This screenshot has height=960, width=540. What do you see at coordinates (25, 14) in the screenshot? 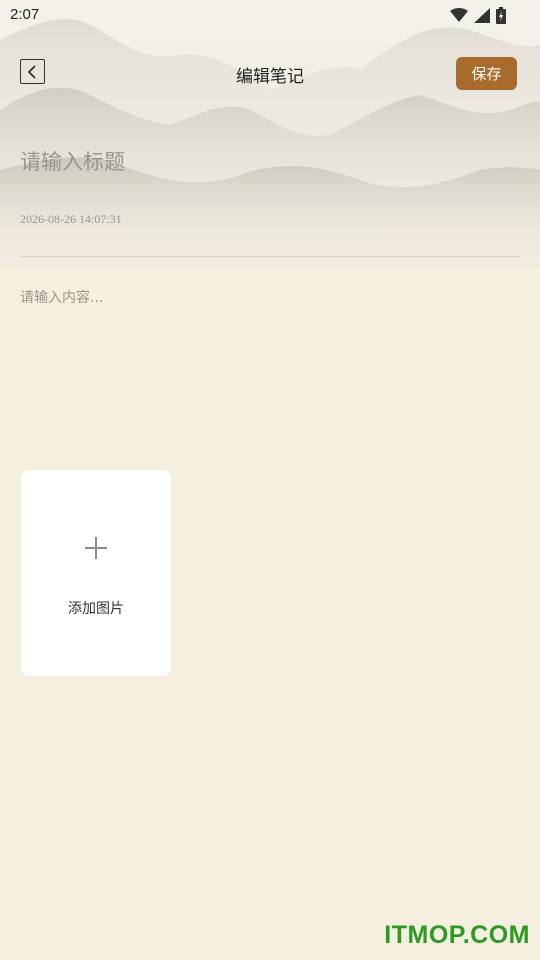
I see `status-time: 2:07` at bounding box center [25, 14].